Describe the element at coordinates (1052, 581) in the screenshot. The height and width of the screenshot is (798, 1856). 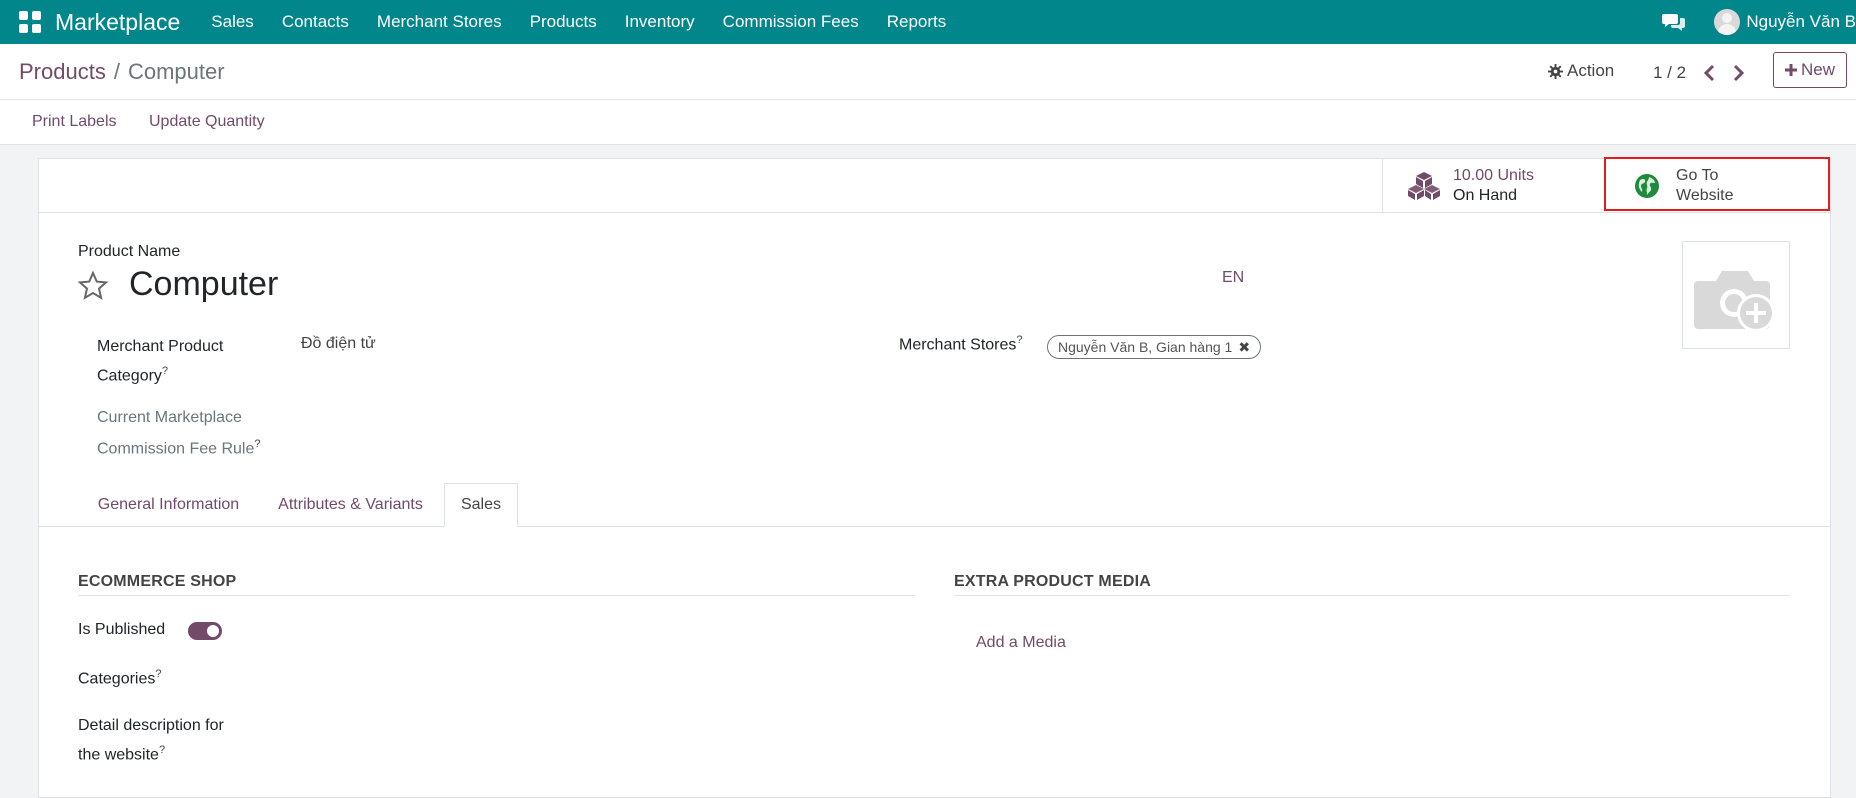
I see `extra-product-media-title: EXTRA PRODUCT MEDIA` at that location.